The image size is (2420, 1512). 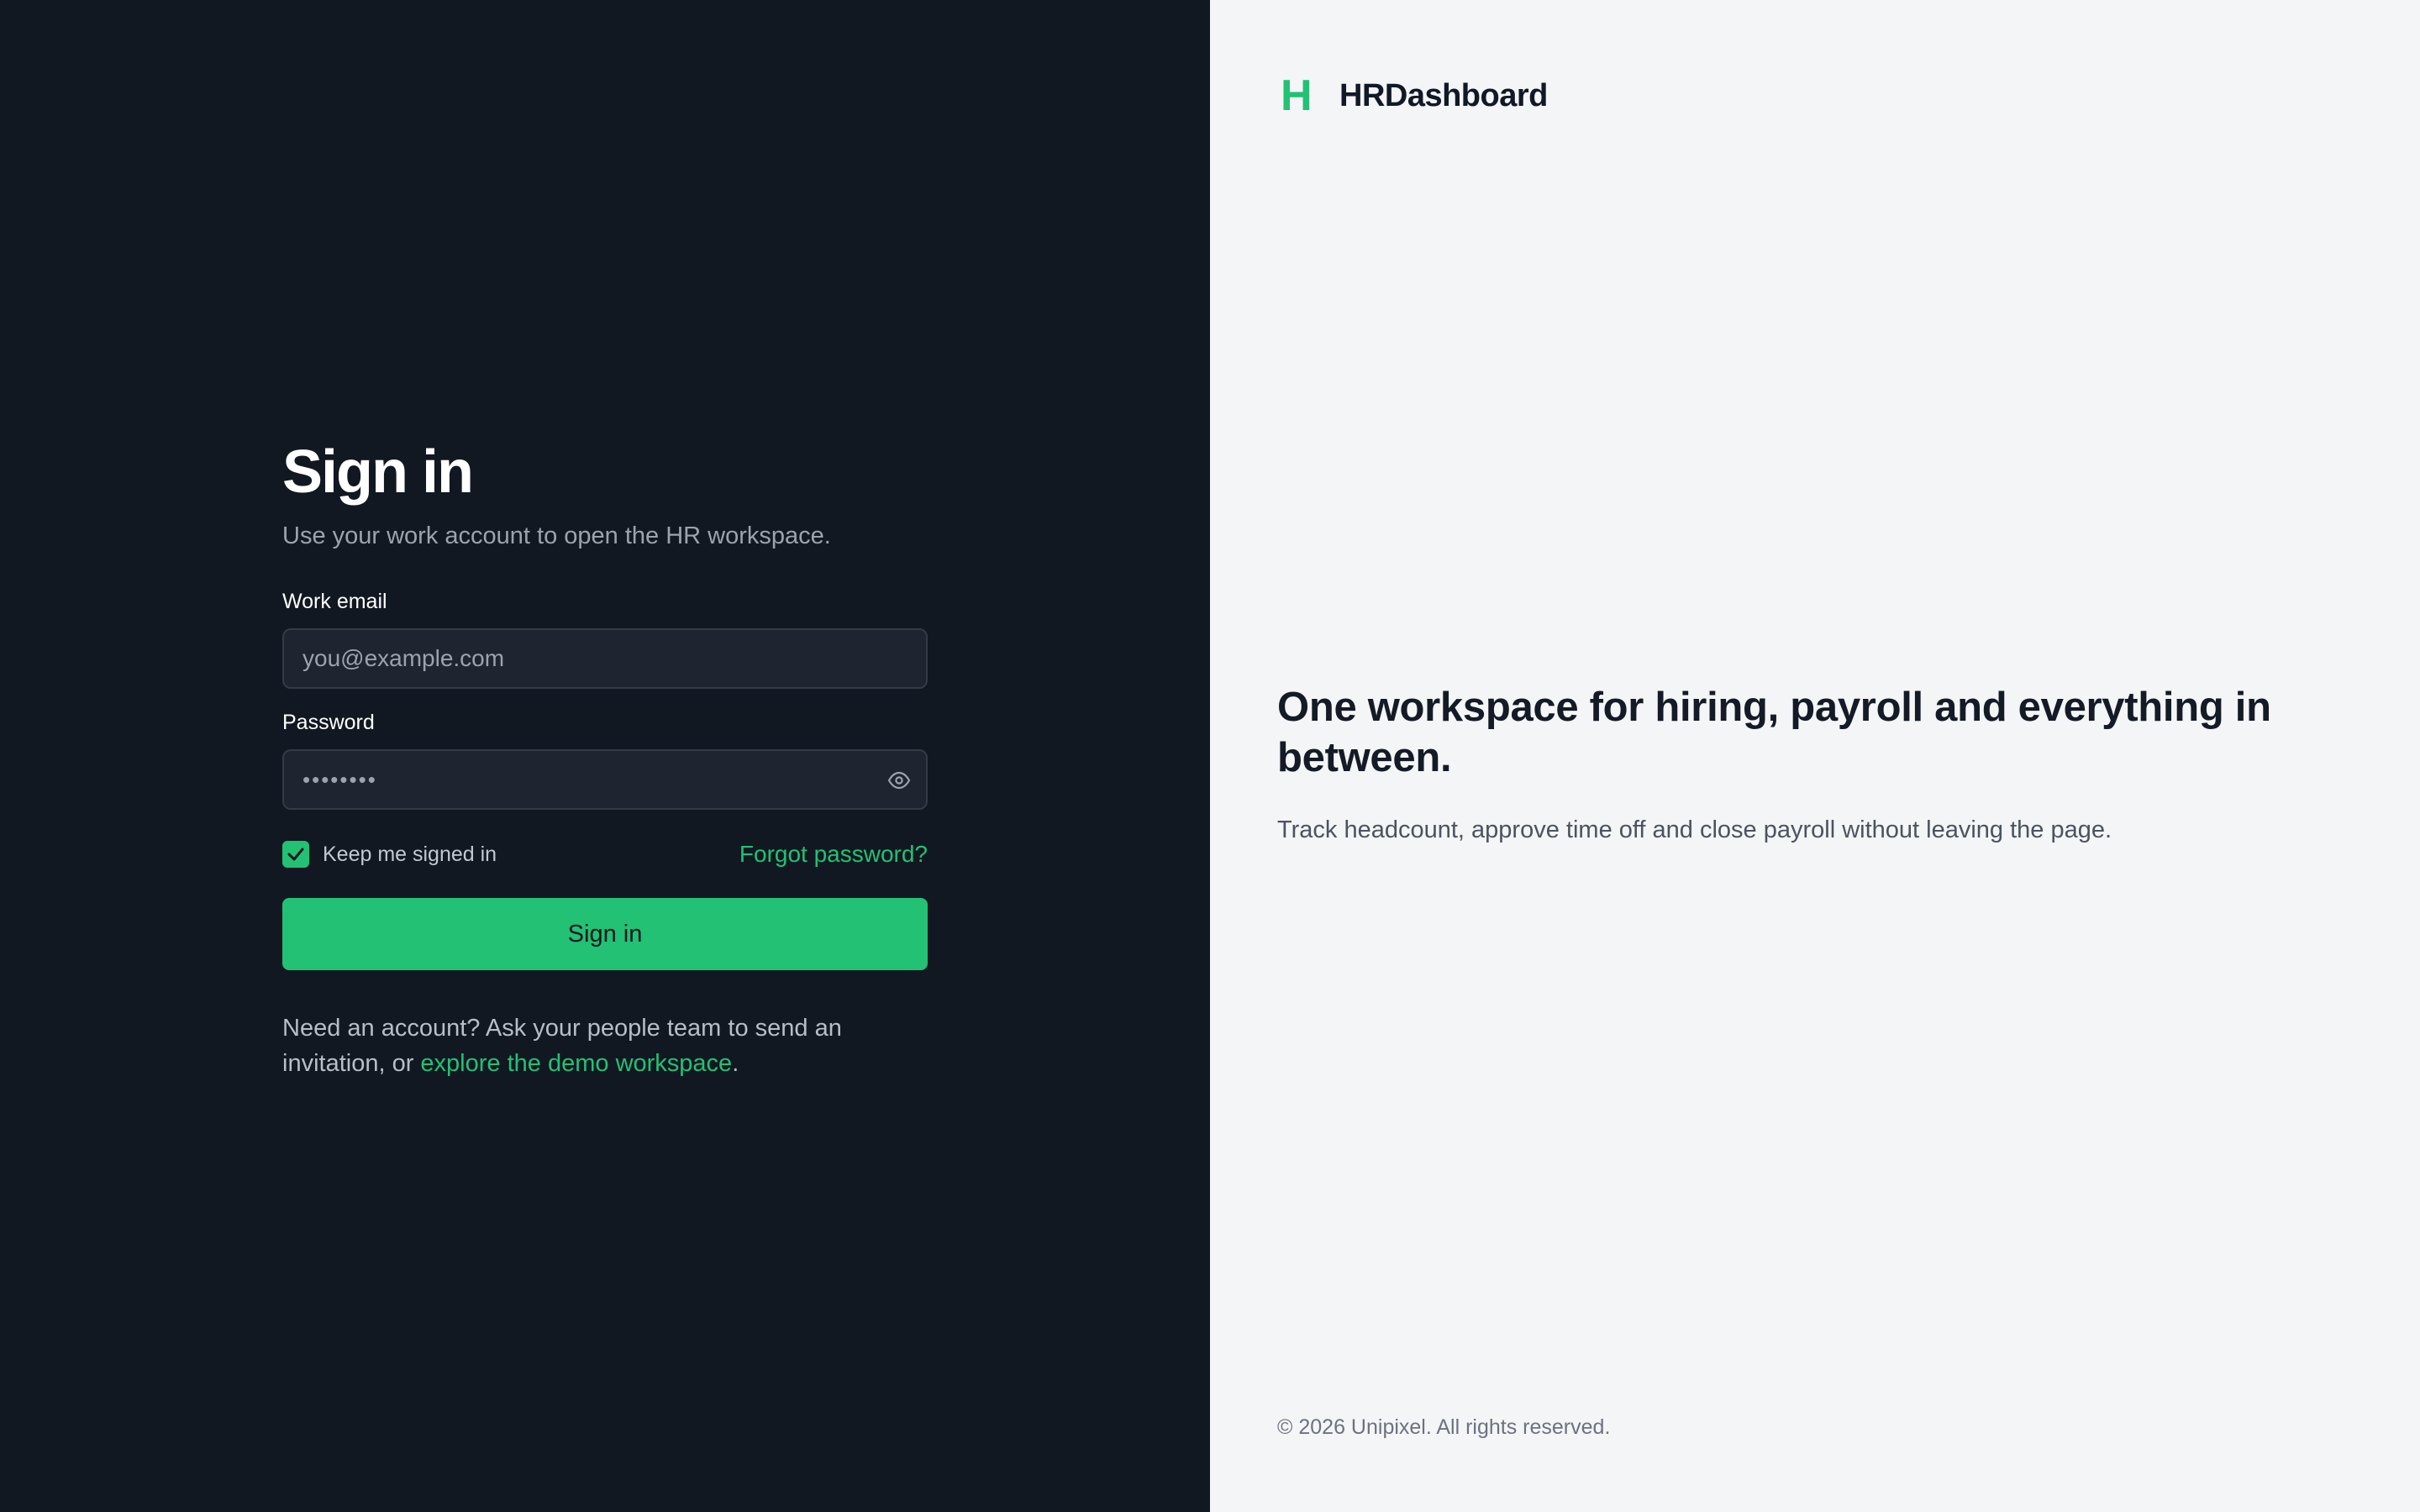 I want to click on remember-row: Keep me signed in Forgot password?, so click(x=605, y=852).